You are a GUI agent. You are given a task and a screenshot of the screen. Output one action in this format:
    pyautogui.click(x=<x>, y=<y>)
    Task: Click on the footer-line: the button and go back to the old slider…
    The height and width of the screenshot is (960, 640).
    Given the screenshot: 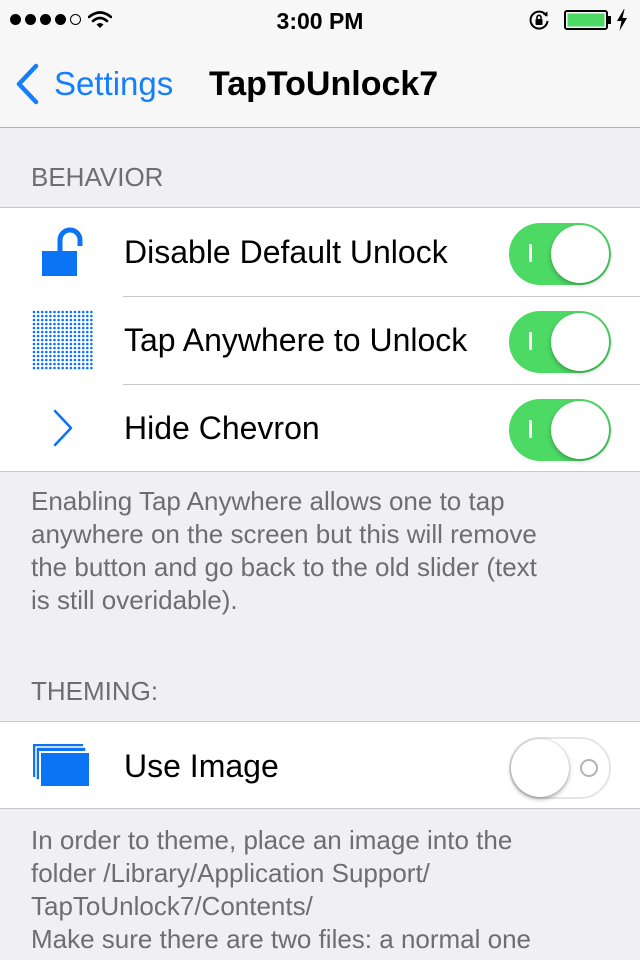 What is the action you would take?
    pyautogui.click(x=284, y=567)
    